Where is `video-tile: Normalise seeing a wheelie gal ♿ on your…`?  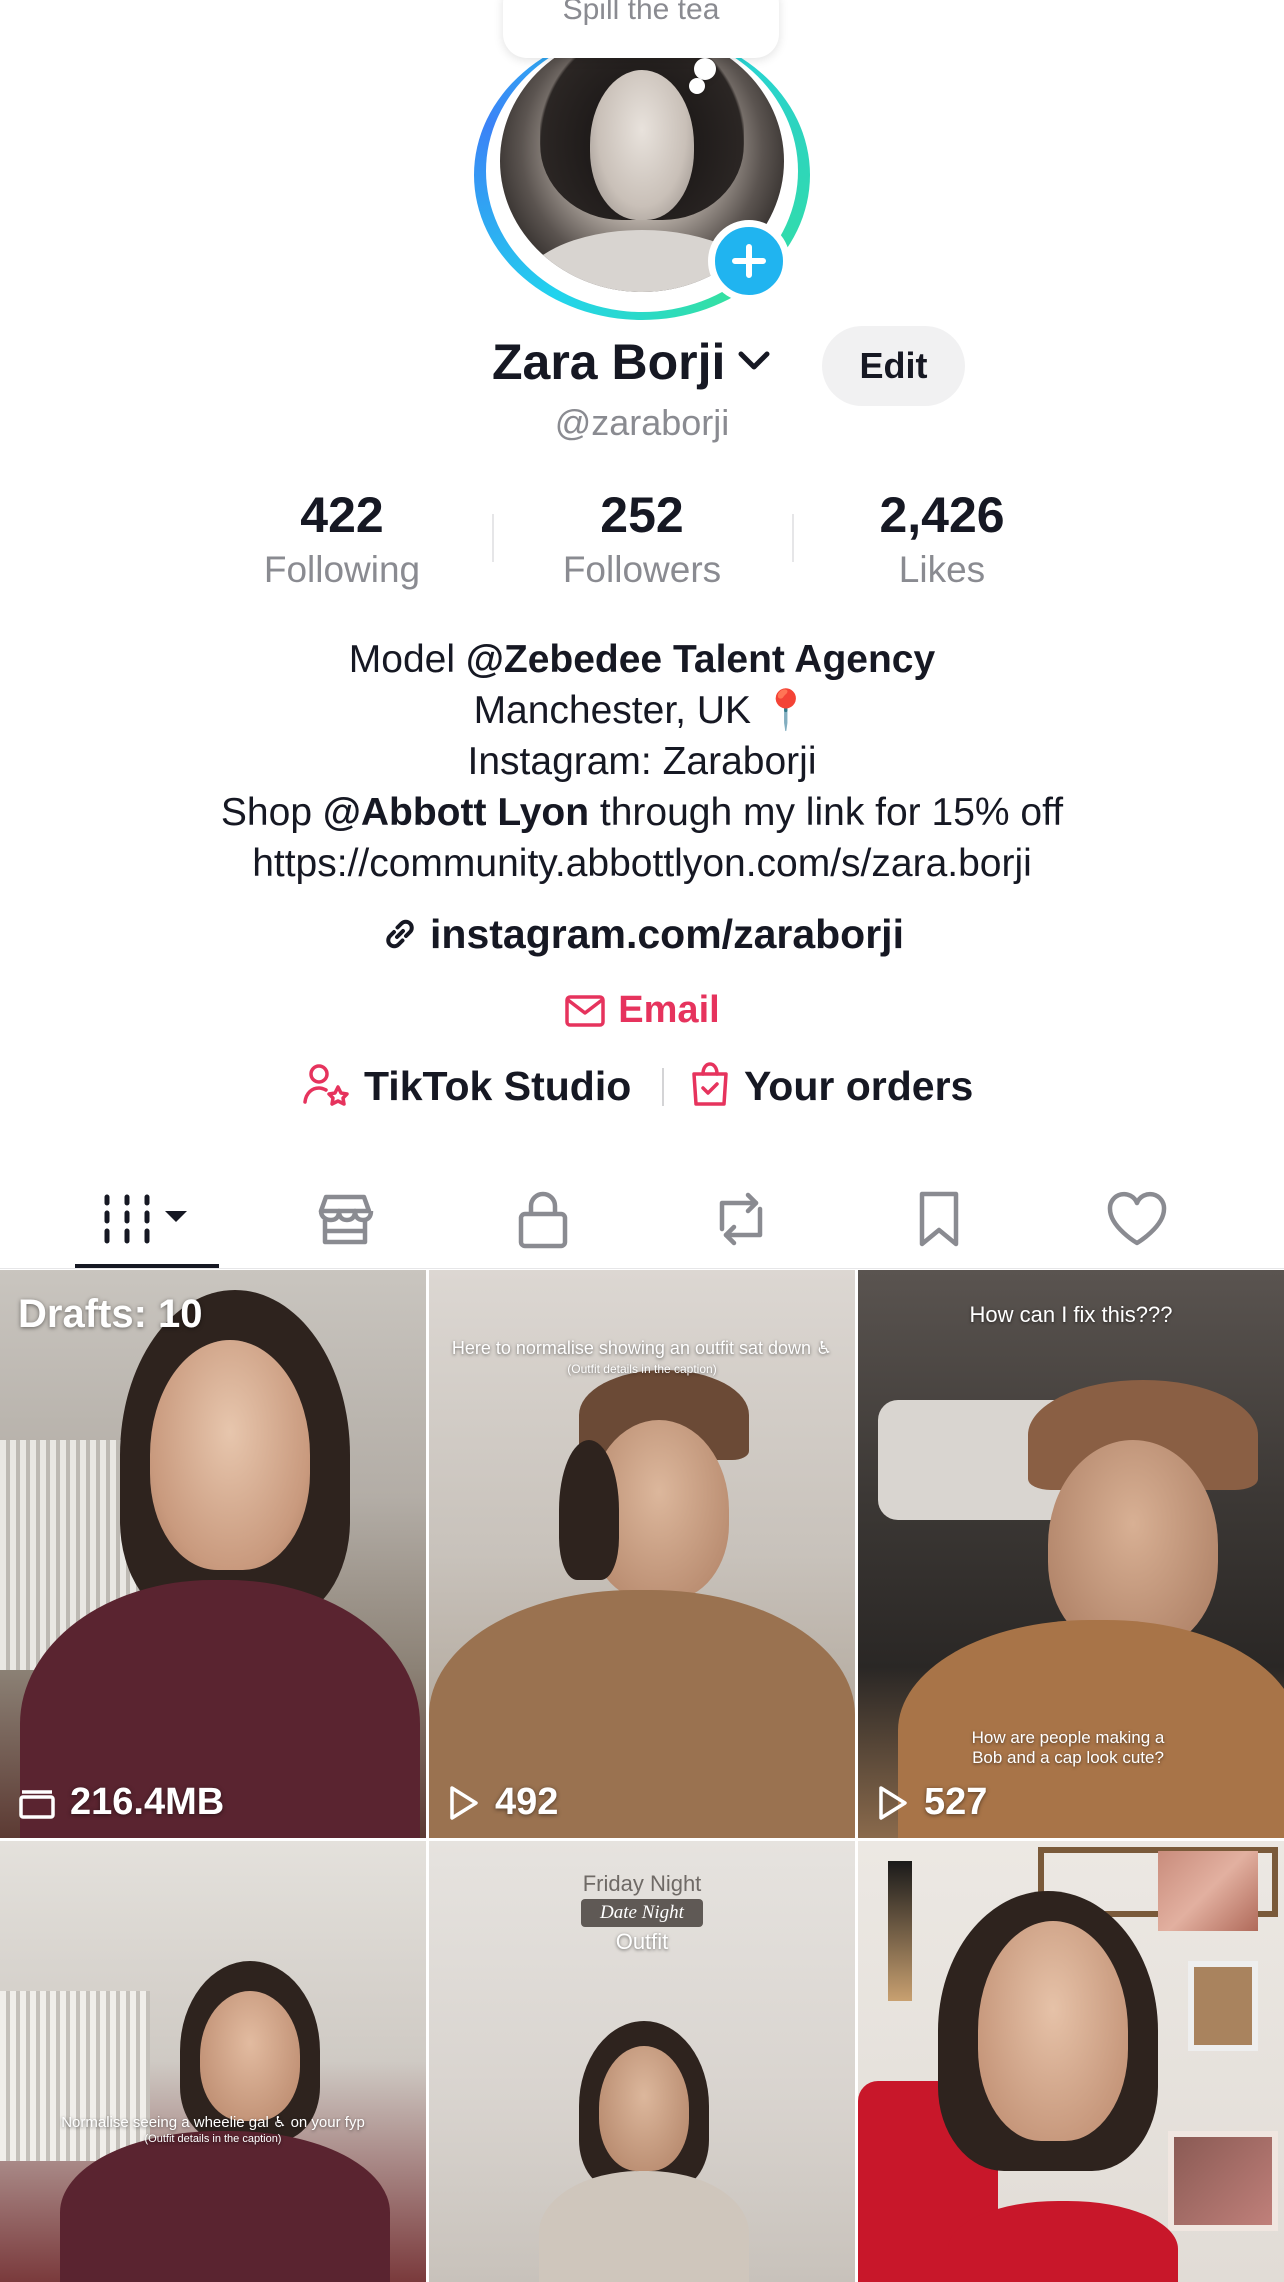 video-tile: Normalise seeing a wheelie gal ♿ on your… is located at coordinates (213, 2061).